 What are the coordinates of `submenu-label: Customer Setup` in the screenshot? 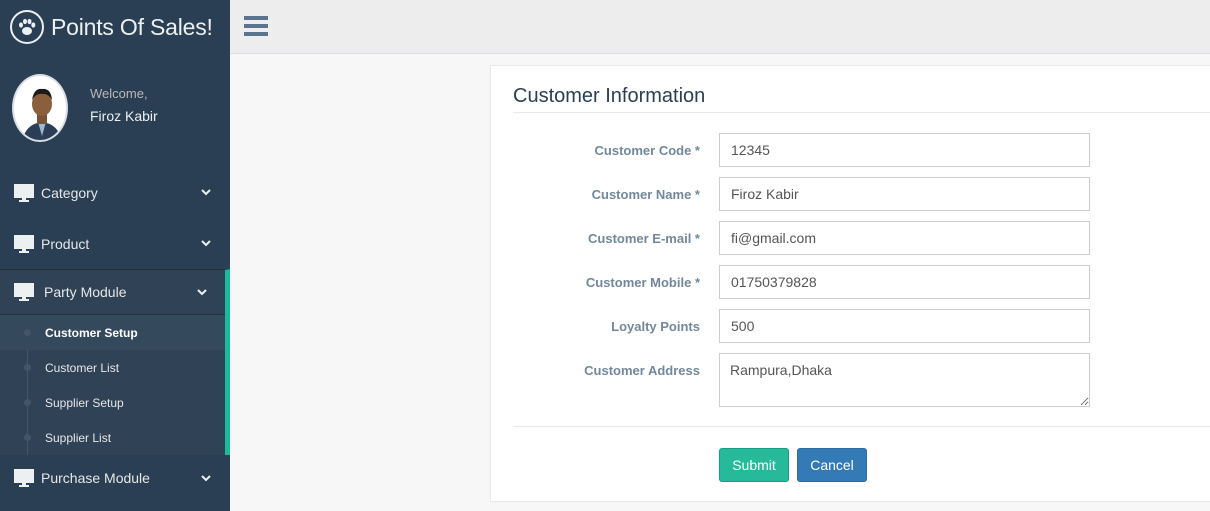 It's located at (91, 332).